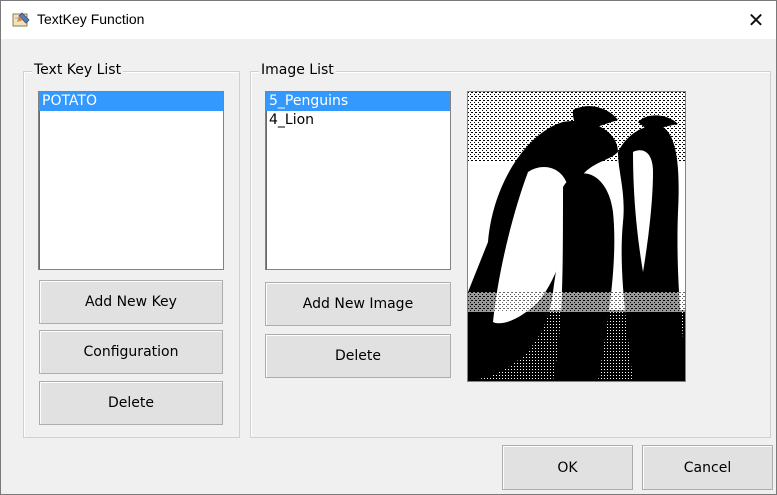 The width and height of the screenshot is (777, 495). I want to click on configuration-label: Configuration, so click(131, 352).